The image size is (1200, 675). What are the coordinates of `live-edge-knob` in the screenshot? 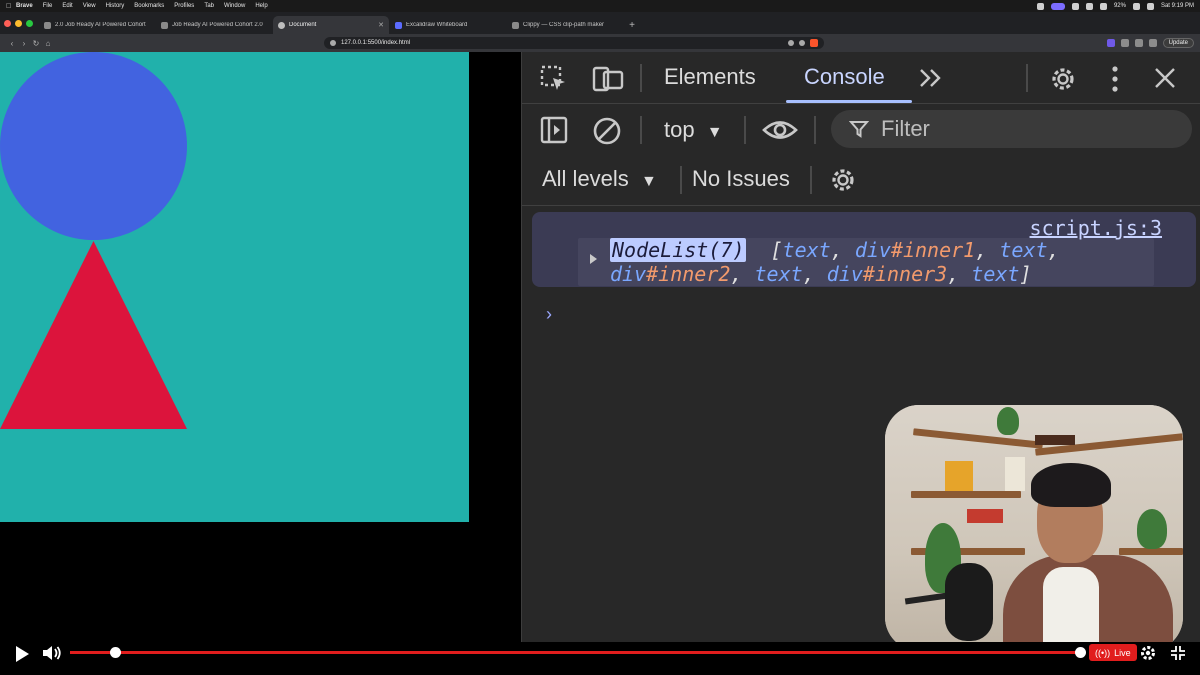 It's located at (1080, 652).